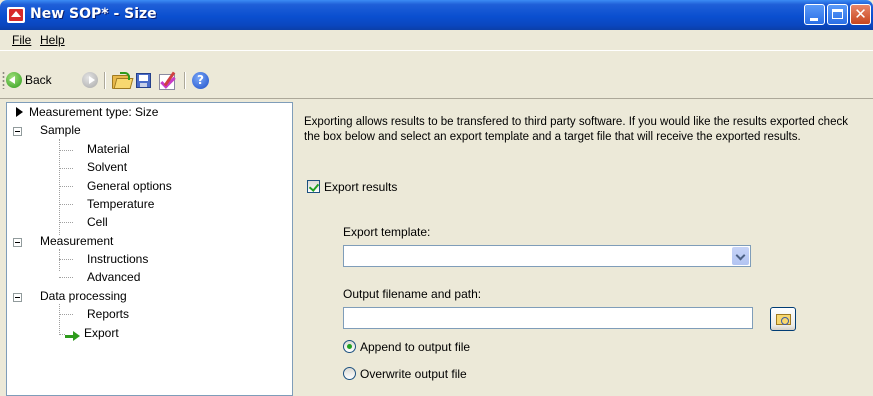  Describe the element at coordinates (90, 80) in the screenshot. I see `forward-arrow-icon` at that location.